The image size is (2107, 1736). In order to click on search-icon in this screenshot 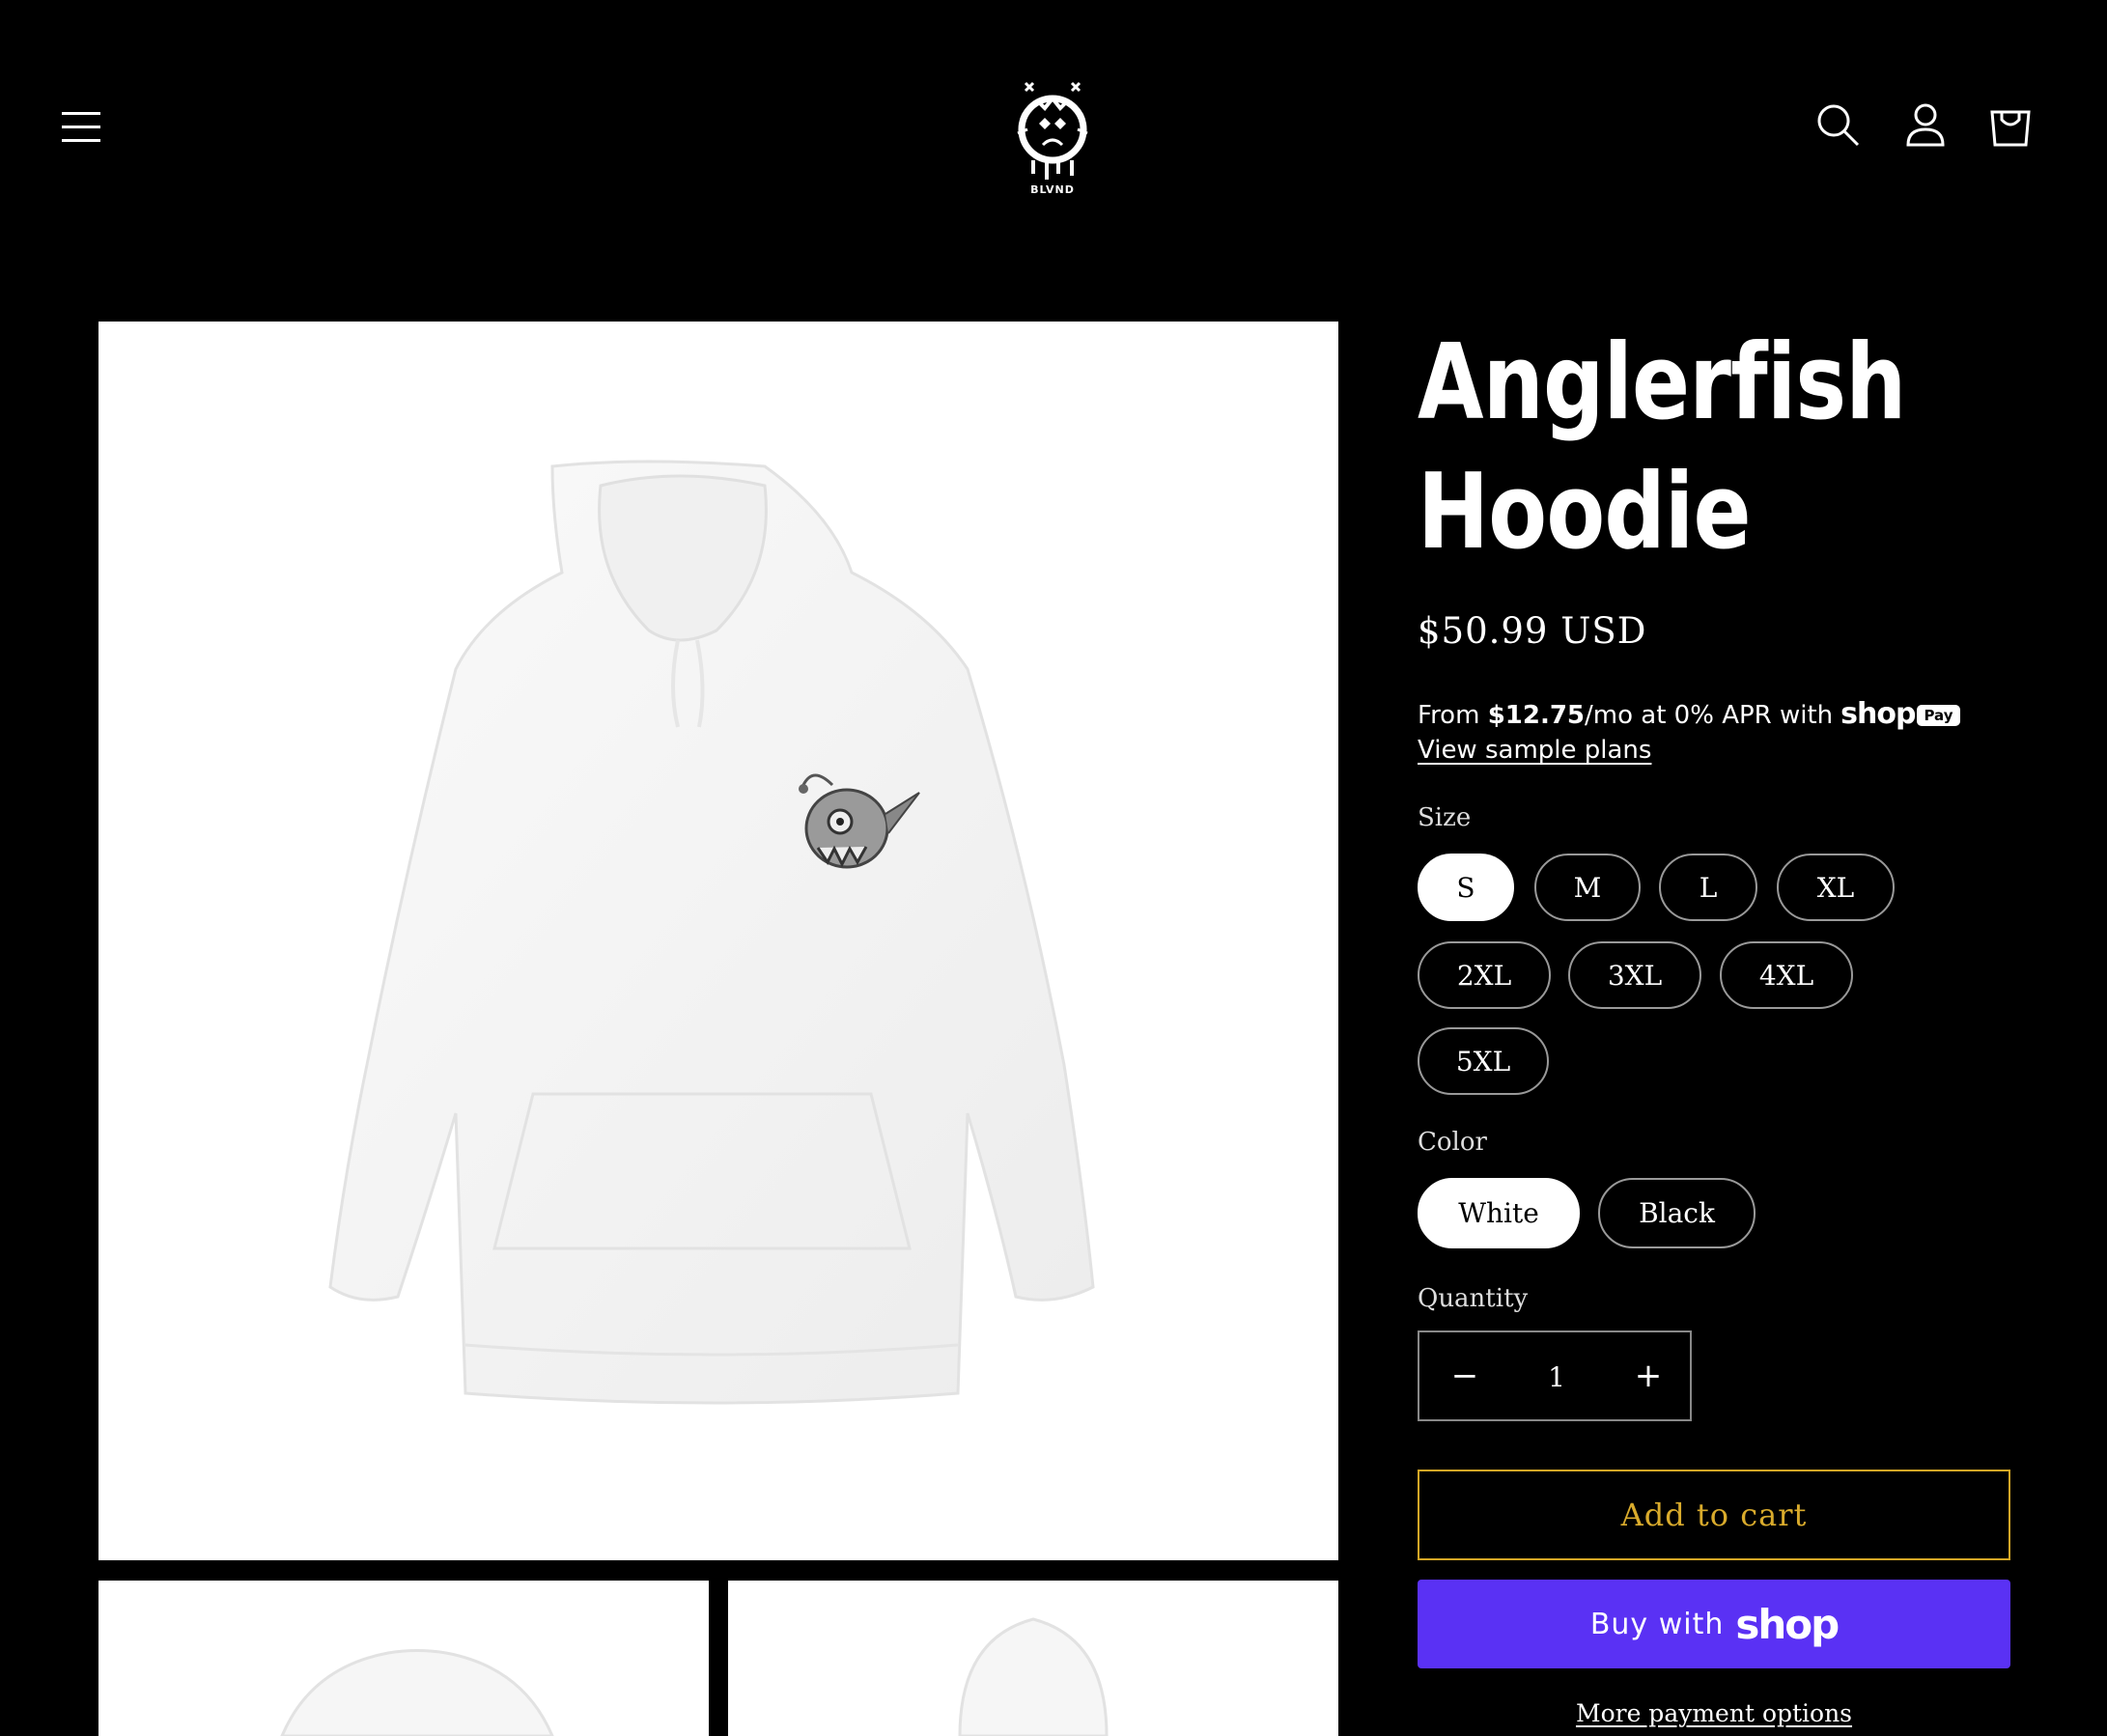, I will do `click(1838, 126)`.